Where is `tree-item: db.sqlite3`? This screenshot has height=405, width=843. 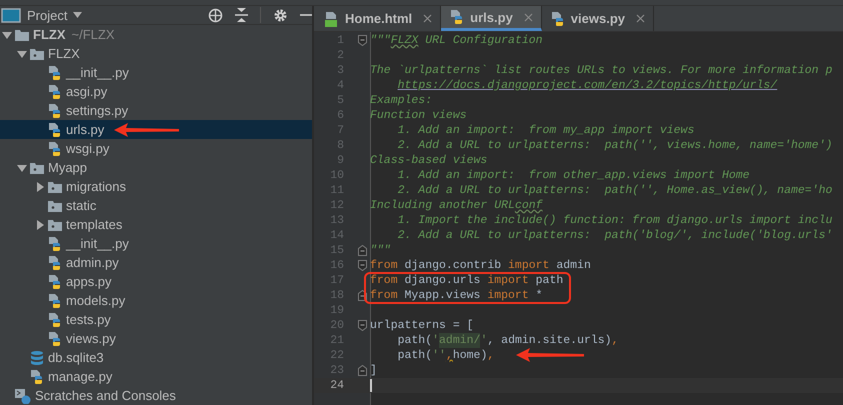 tree-item: db.sqlite3 is located at coordinates (156, 357).